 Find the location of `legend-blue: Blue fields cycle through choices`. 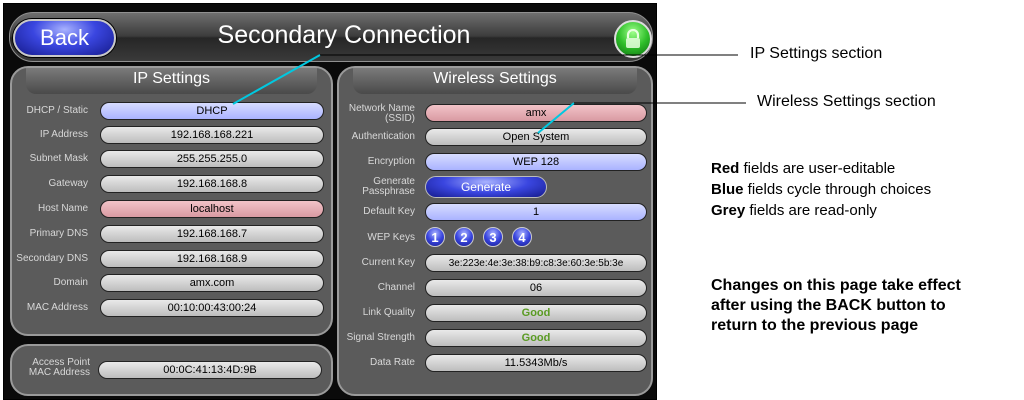

legend-blue: Blue fields cycle through choices is located at coordinates (821, 189).